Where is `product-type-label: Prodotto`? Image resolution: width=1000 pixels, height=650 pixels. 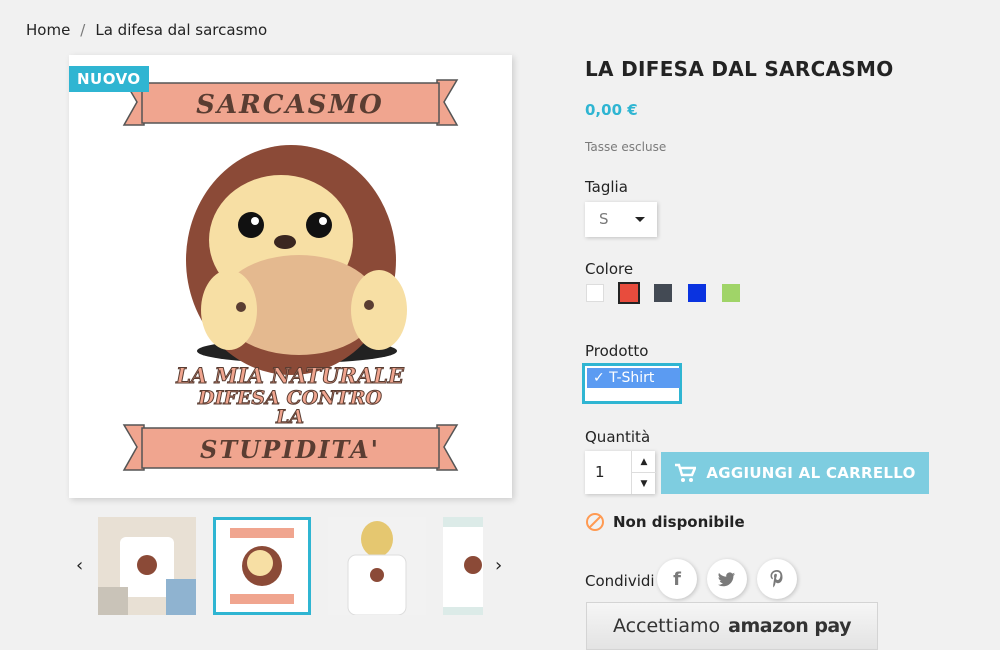
product-type-label: Prodotto is located at coordinates (617, 351).